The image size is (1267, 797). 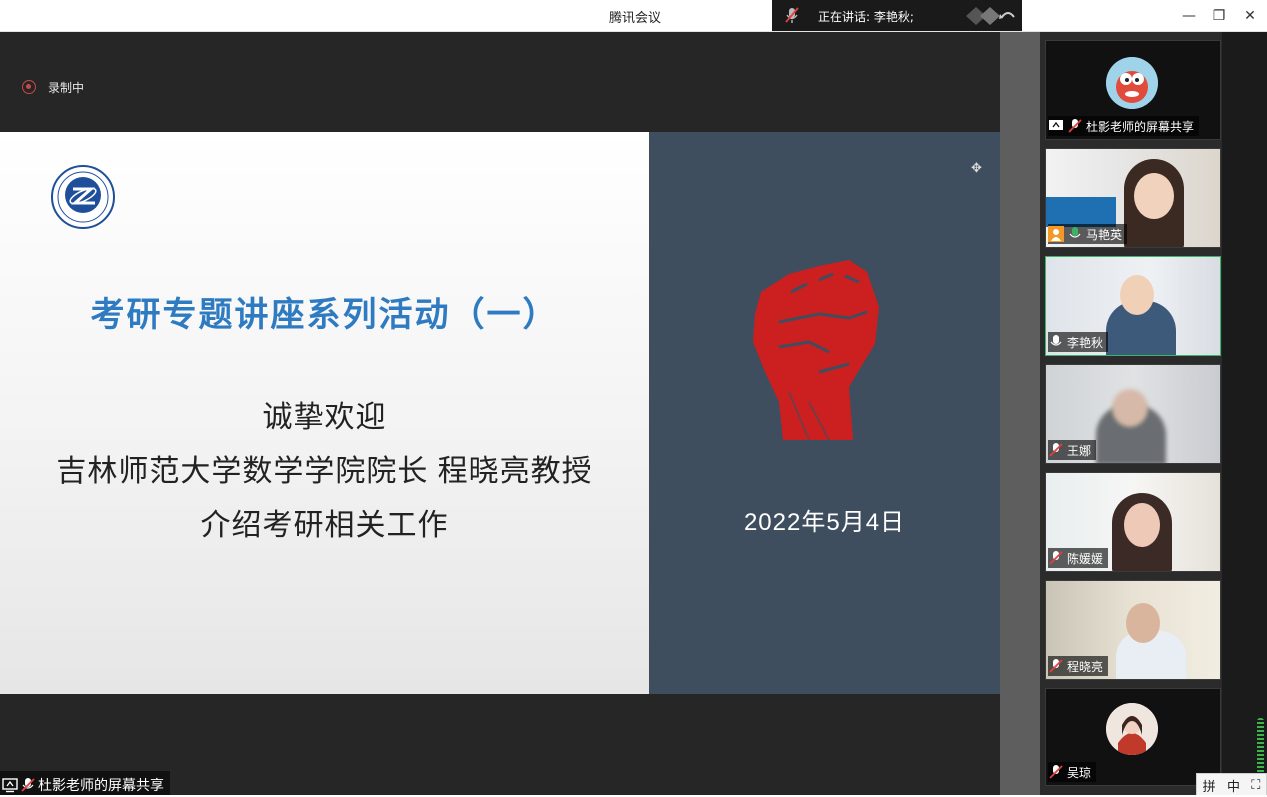 I want to click on participant-name: 王娜, so click(x=1079, y=450).